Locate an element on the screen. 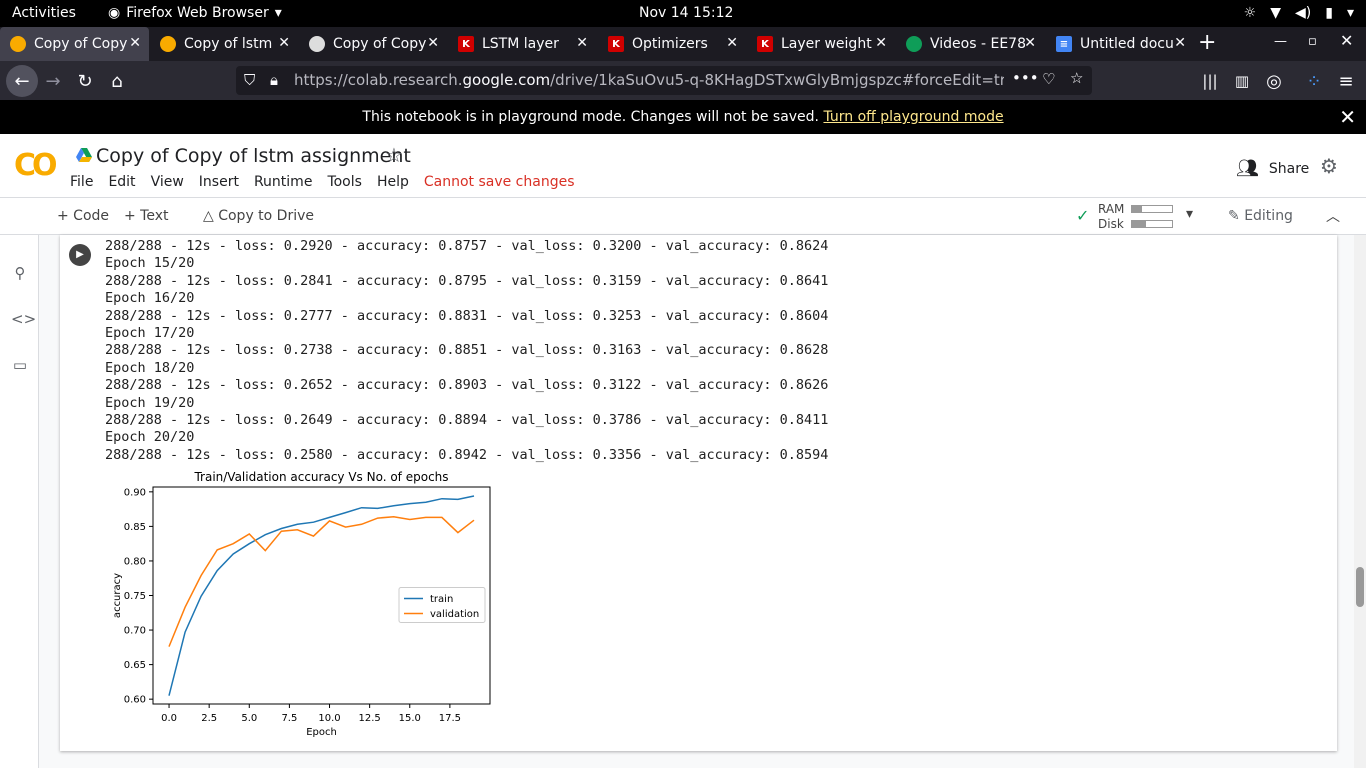 This screenshot has height=768, width=1366. close-icon: ✕ is located at coordinates (1347, 117).